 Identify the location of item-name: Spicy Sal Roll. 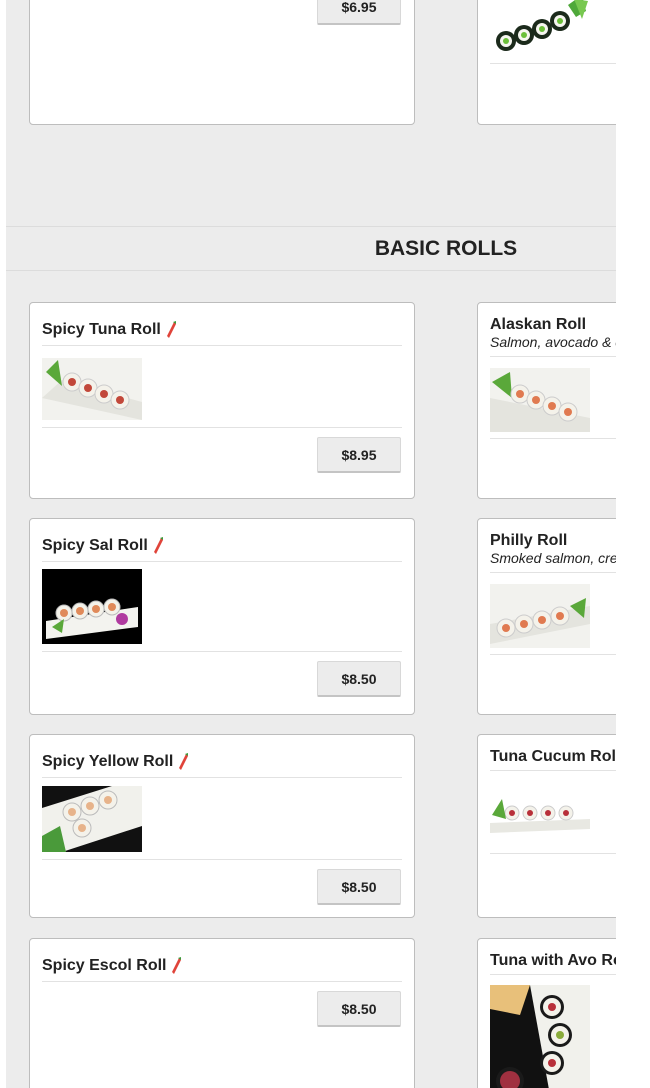
(103, 546).